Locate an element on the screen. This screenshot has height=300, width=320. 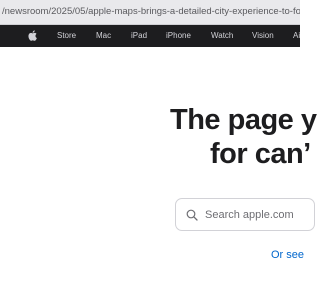
nav-item-store: Store is located at coordinates (66, 36).